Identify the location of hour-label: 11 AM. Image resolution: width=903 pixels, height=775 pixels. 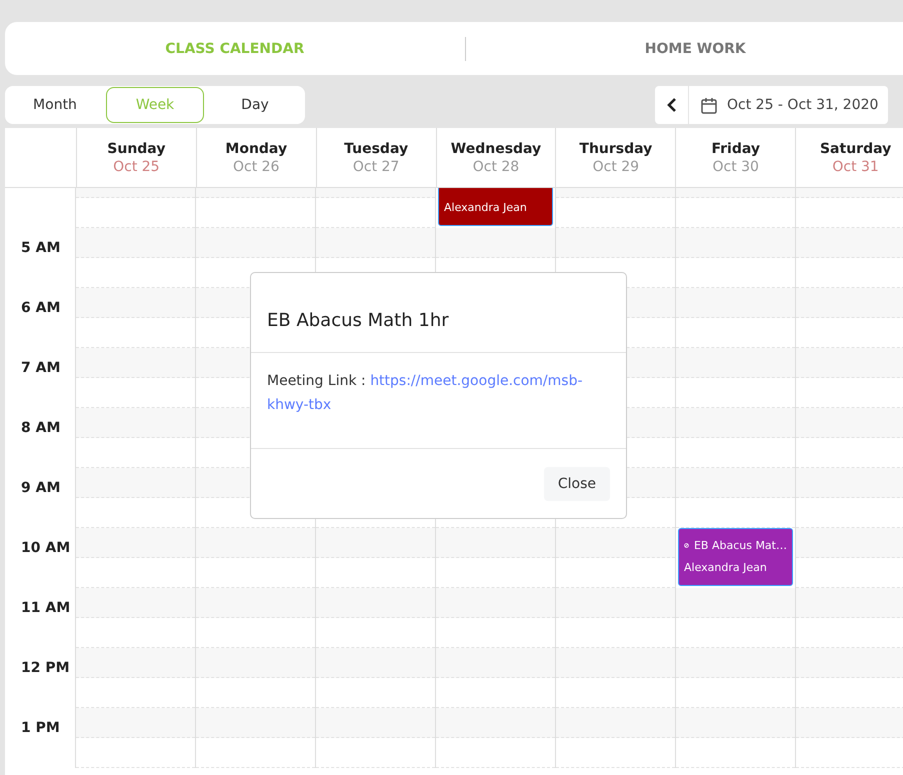
(45, 608).